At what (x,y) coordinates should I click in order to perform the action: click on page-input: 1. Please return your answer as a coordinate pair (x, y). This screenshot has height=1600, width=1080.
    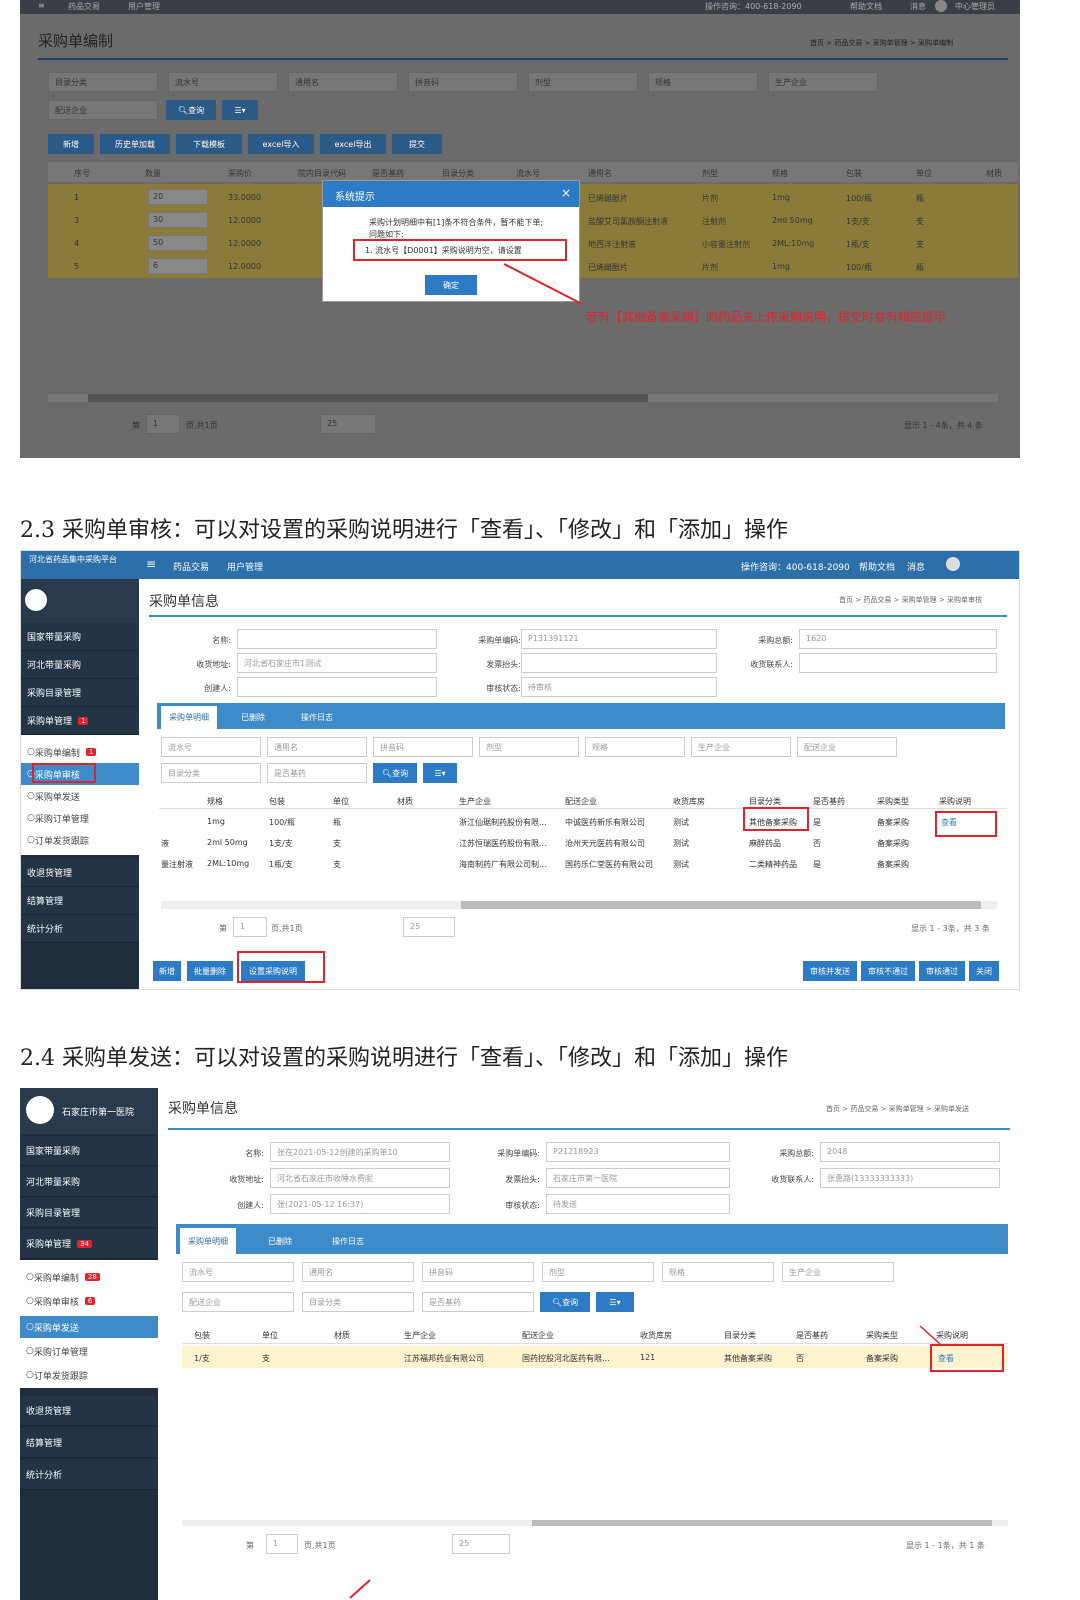
    Looking at the image, I should click on (282, 1544).